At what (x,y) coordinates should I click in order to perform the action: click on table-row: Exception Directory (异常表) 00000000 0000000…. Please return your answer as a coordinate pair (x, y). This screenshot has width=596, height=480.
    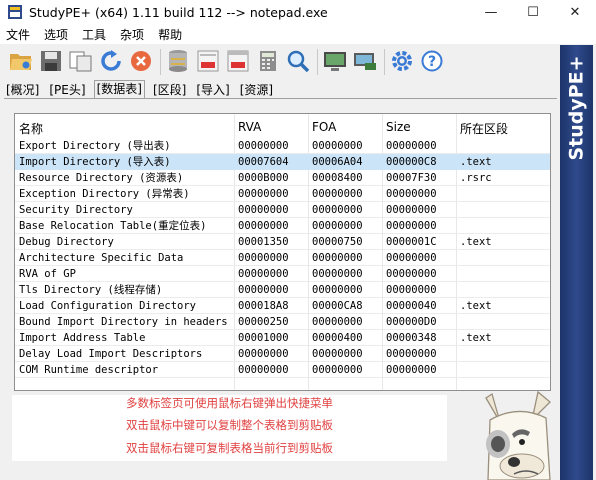
    Looking at the image, I should click on (282, 194).